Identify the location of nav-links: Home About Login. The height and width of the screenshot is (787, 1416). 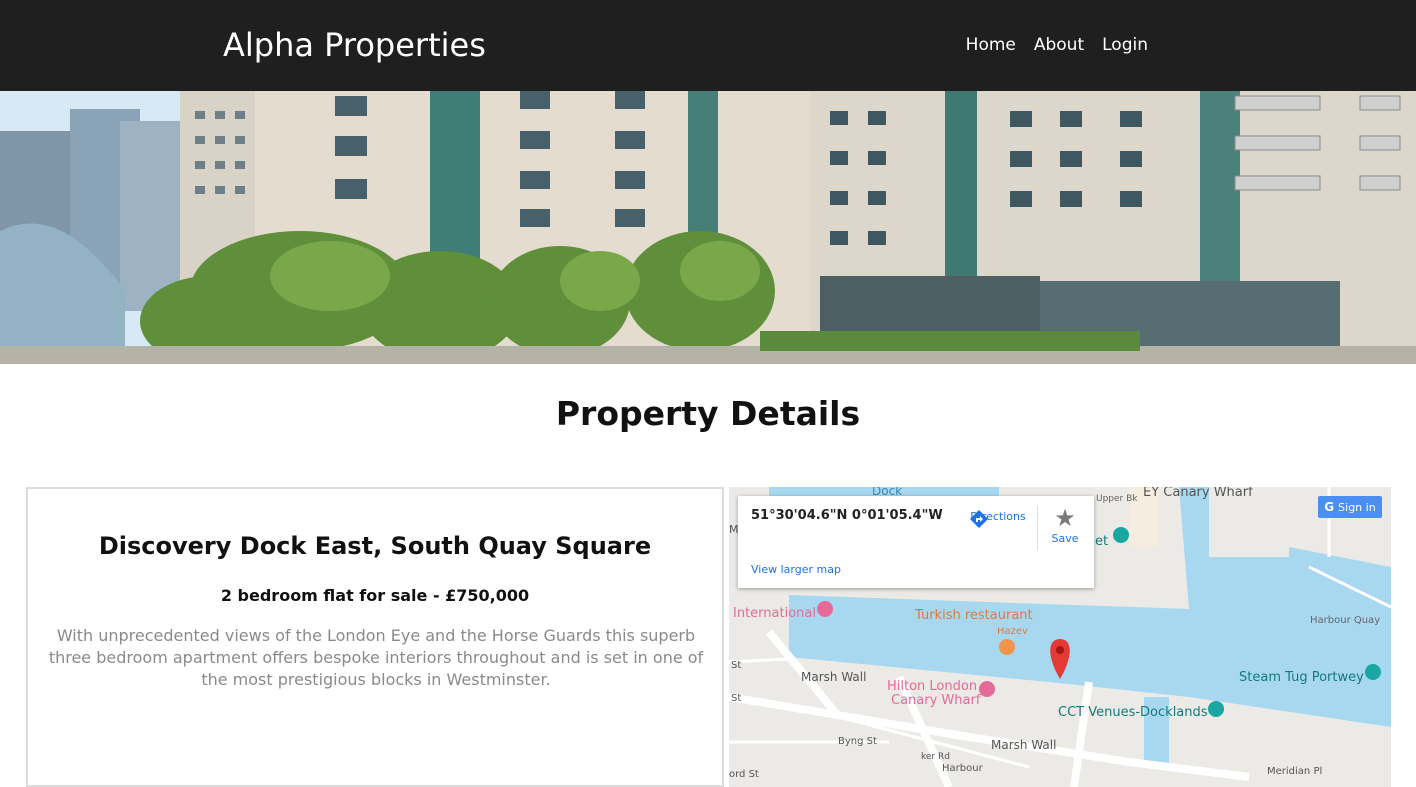
(1057, 45).